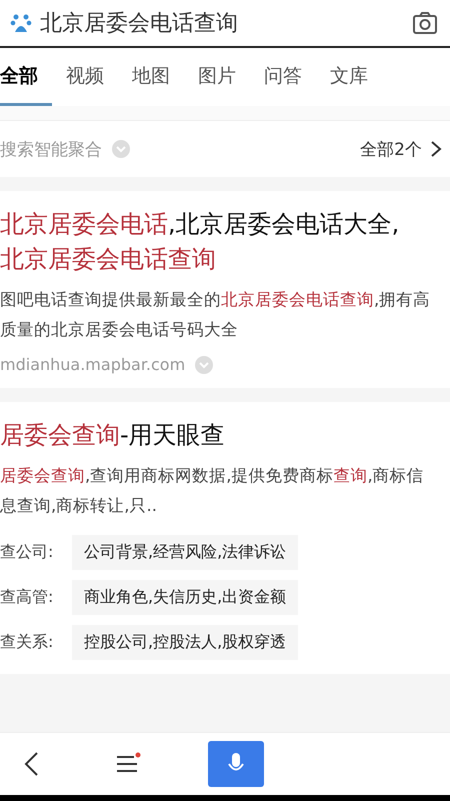  Describe the element at coordinates (185, 552) in the screenshot. I see `fact-link: 公司背景,经营风险,法律诉讼` at that location.